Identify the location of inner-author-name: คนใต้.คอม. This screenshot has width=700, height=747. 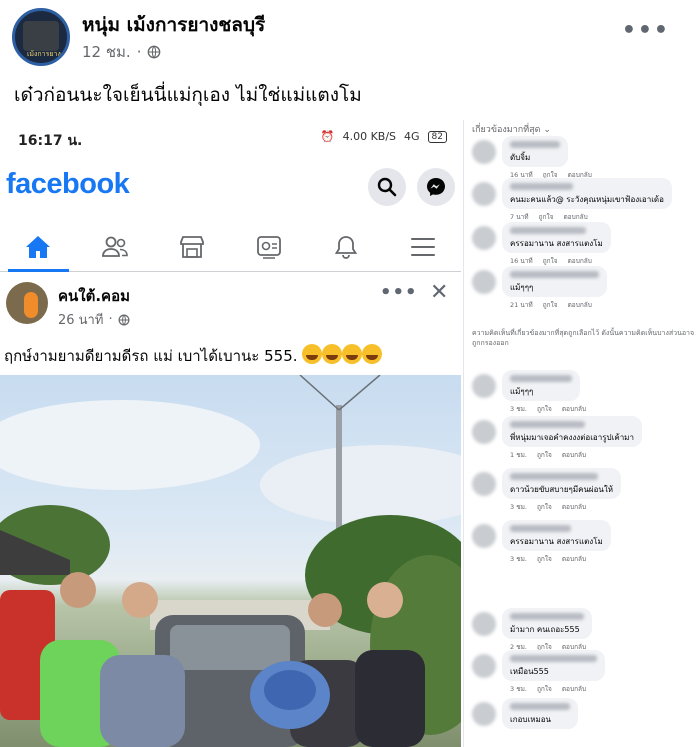
(94, 296).